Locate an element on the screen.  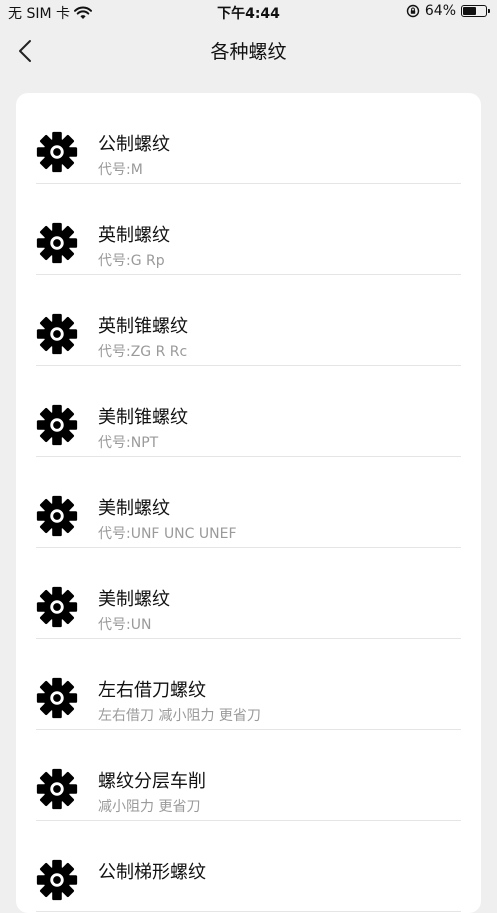
status-bar: 无 SIM 卡 下午4:44 64% is located at coordinates (248, 13).